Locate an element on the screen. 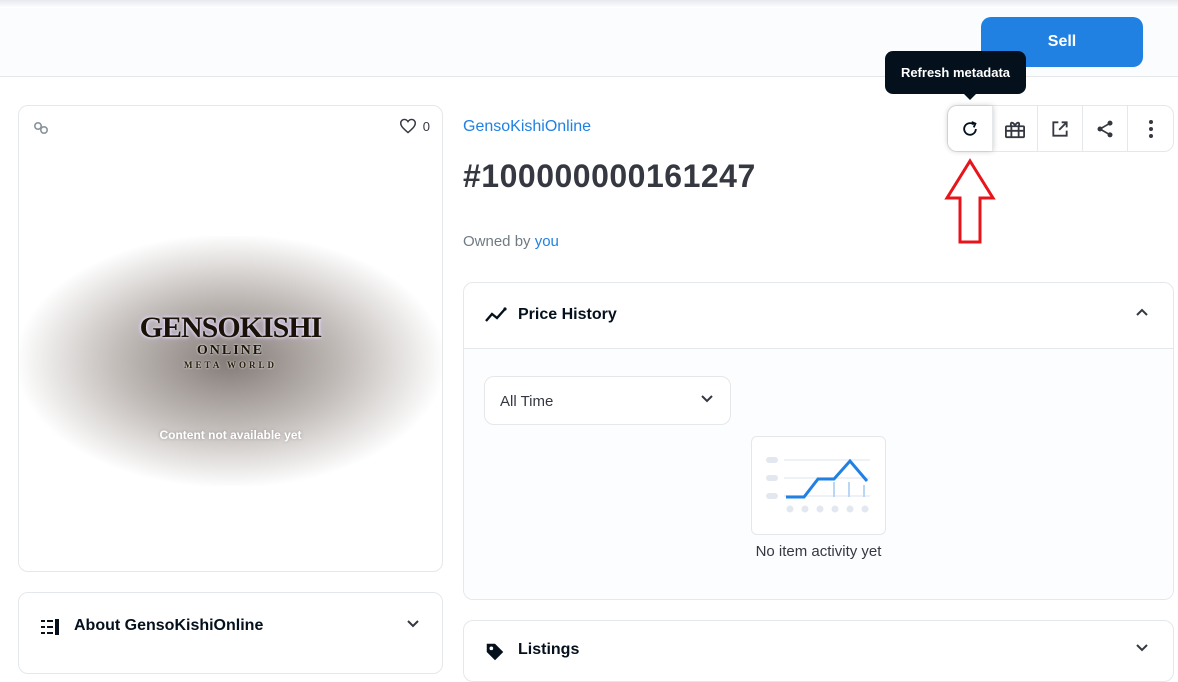 This screenshot has height=682, width=1178. chain-icon is located at coordinates (41, 128).